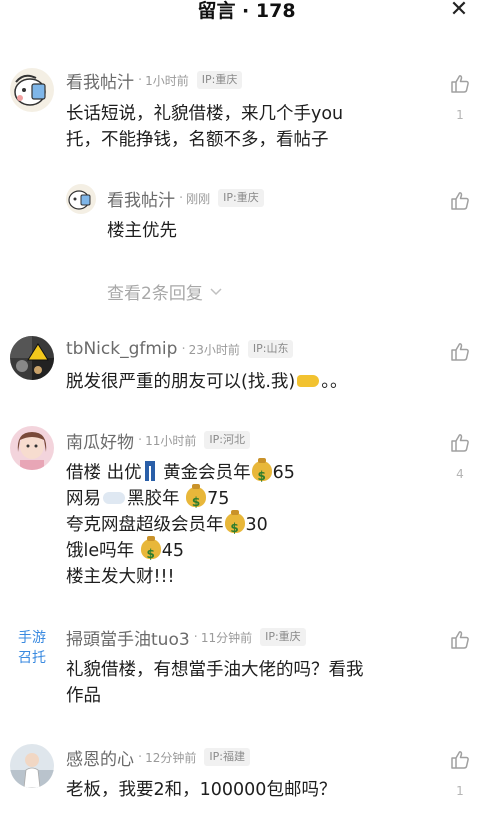  I want to click on username: 掃頭當手油tuo3, so click(128, 637).